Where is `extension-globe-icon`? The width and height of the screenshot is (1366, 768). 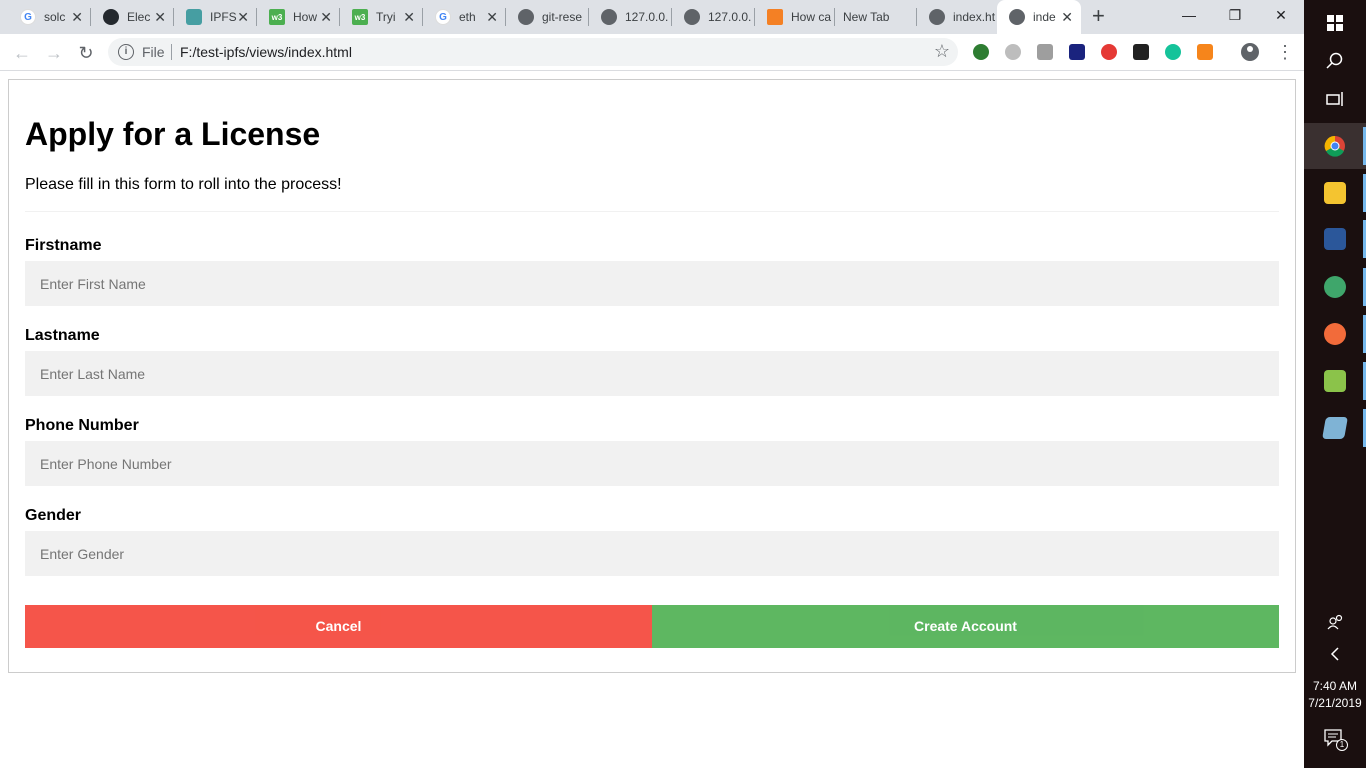
extension-globe-icon is located at coordinates (981, 52).